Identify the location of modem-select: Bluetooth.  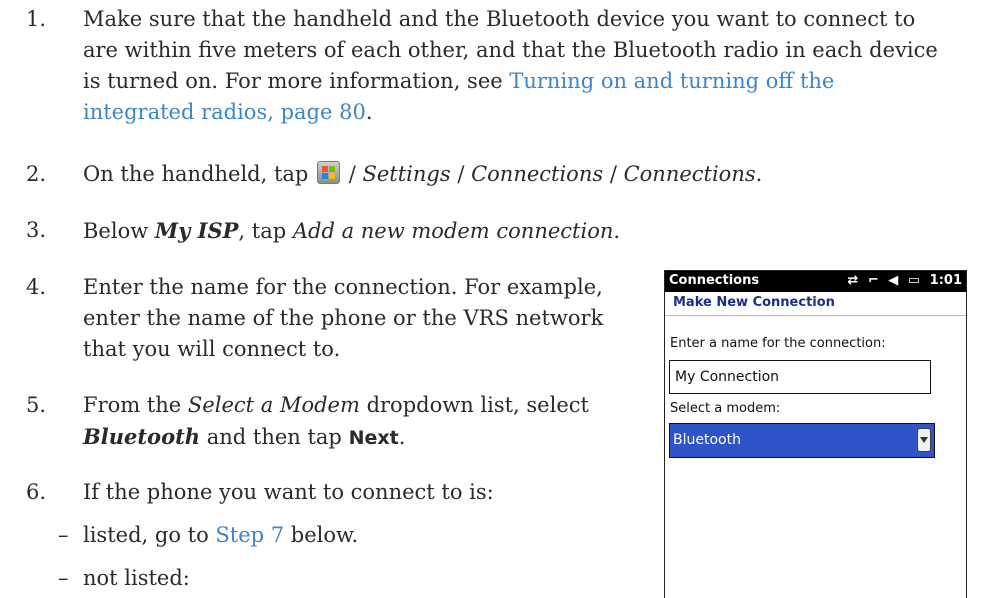
(802, 440).